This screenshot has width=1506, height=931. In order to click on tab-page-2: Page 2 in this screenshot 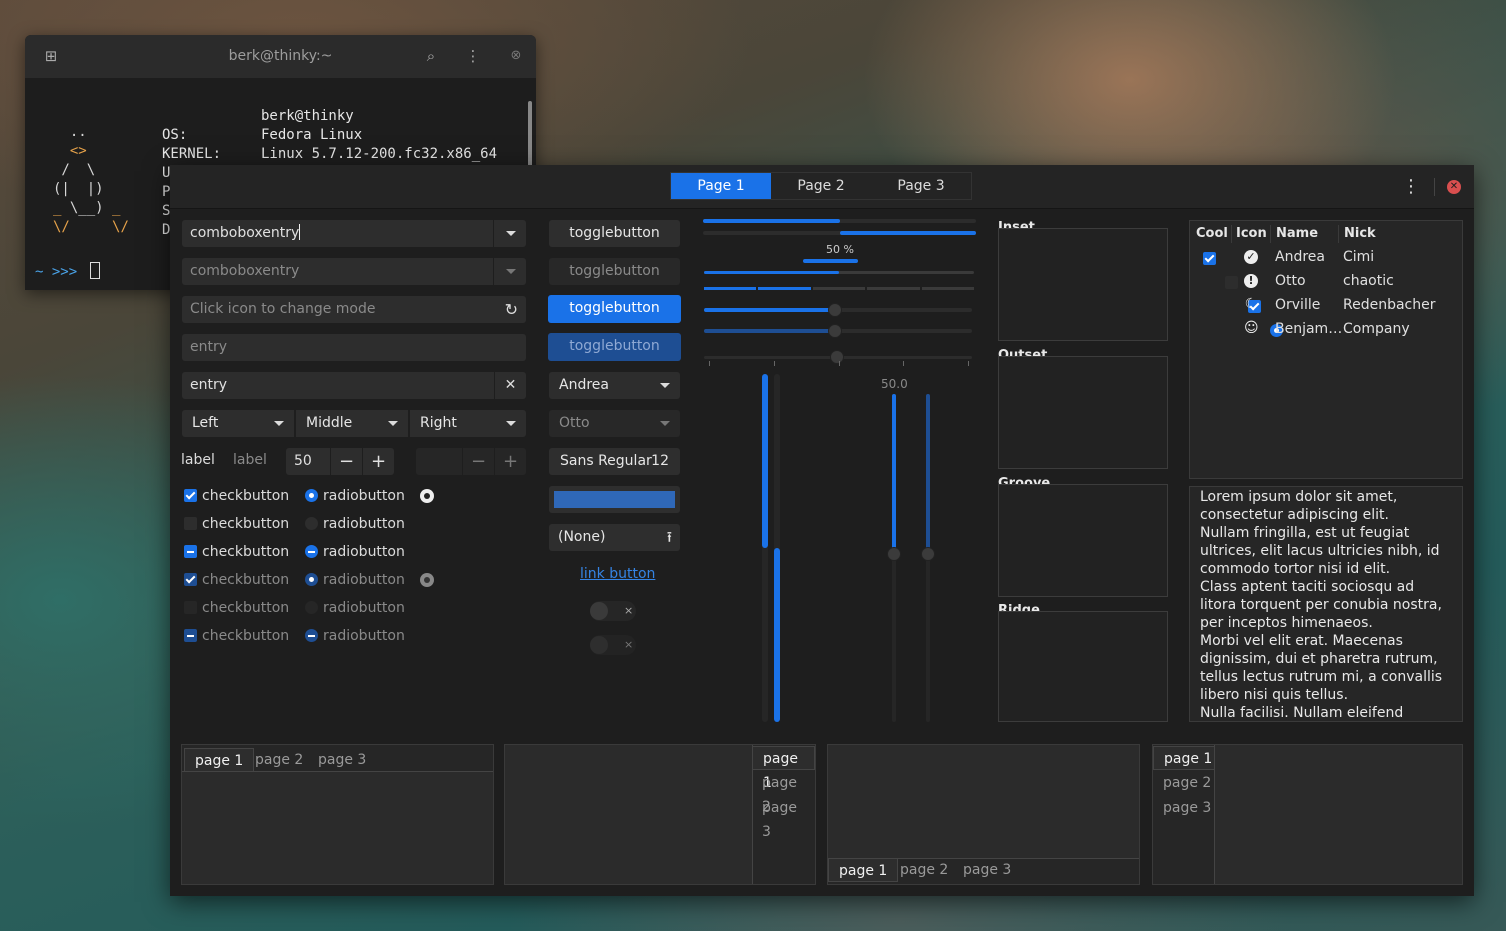, I will do `click(821, 186)`.